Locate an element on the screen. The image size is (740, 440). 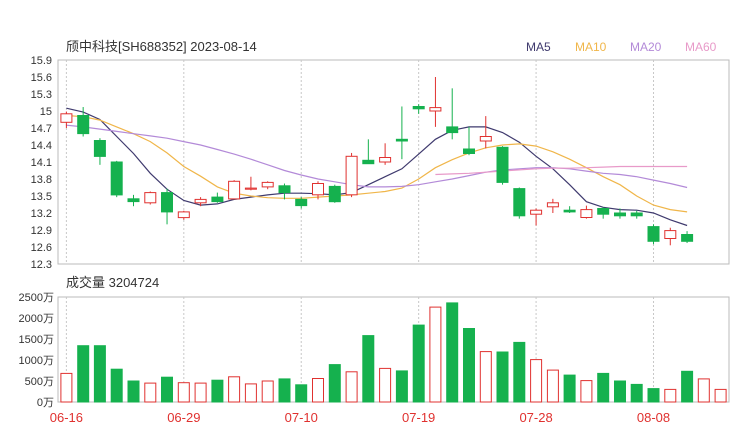
price-tick-label: 15 is located at coordinates (46, 112).